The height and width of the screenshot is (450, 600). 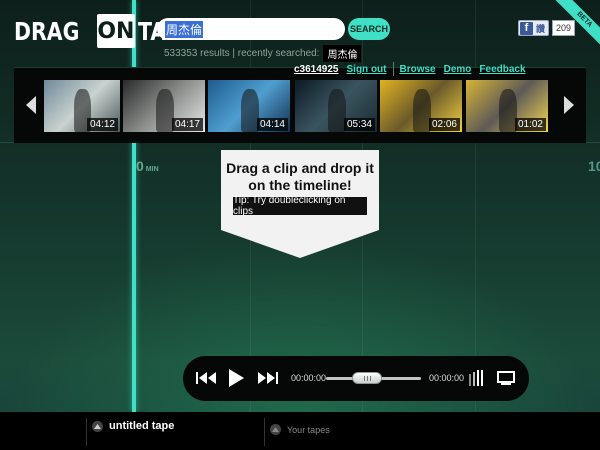 I want to click on volume-control, so click(x=478, y=378).